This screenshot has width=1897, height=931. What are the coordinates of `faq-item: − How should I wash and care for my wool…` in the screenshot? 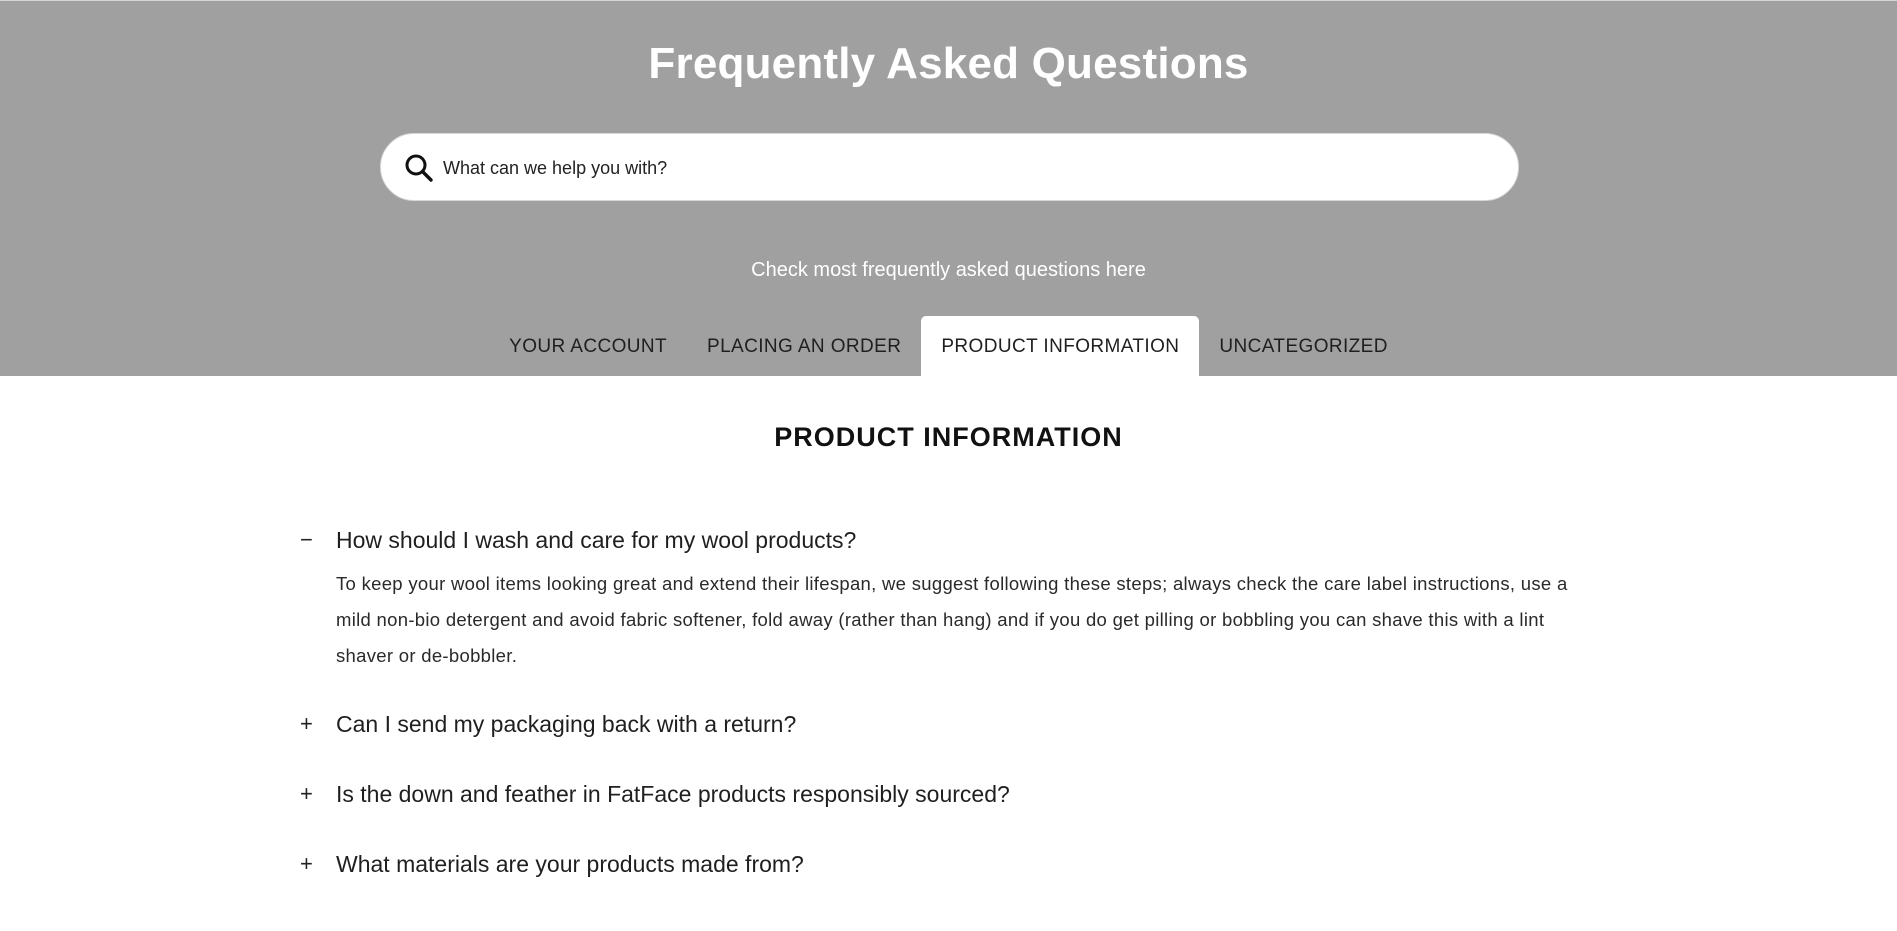 It's located at (951, 597).